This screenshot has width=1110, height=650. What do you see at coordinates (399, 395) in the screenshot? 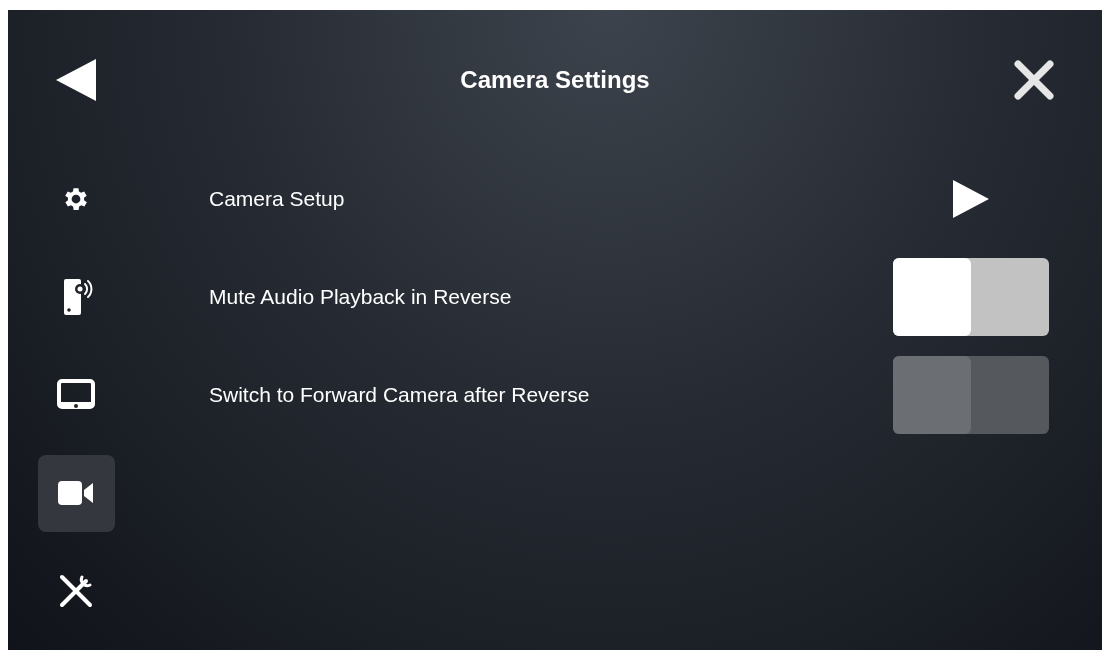
I see `setting-label: Switch to Forward Camera after Reverse` at bounding box center [399, 395].